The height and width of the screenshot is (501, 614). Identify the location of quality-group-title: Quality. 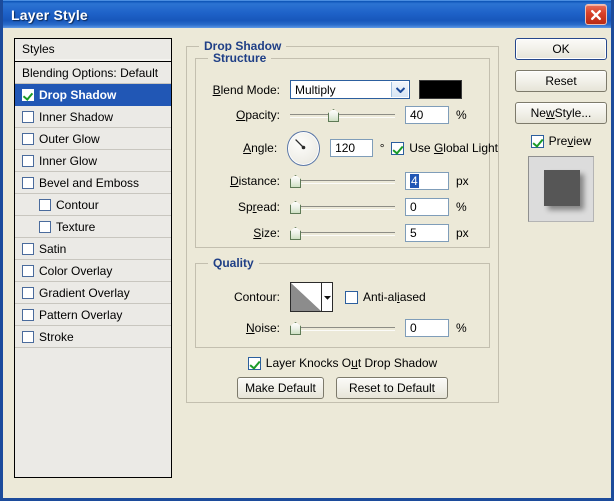
(233, 263).